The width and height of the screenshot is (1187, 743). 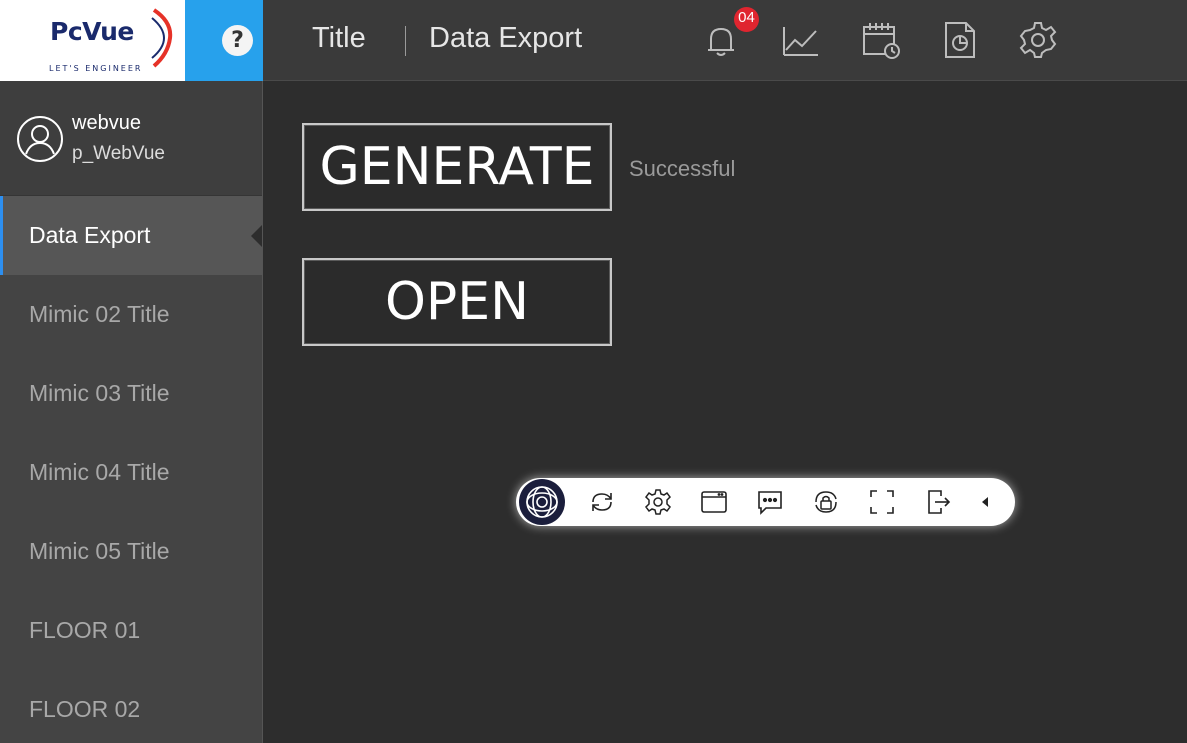 What do you see at coordinates (746, 19) in the screenshot?
I see `alarm-count-badge: 04` at bounding box center [746, 19].